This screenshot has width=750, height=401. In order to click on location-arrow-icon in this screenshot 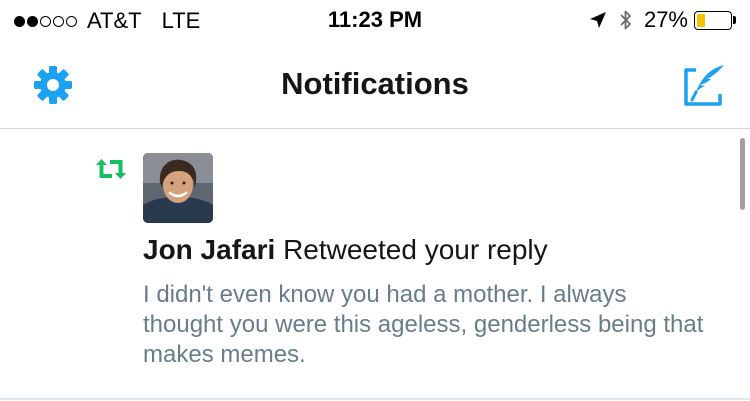, I will do `click(597, 20)`.